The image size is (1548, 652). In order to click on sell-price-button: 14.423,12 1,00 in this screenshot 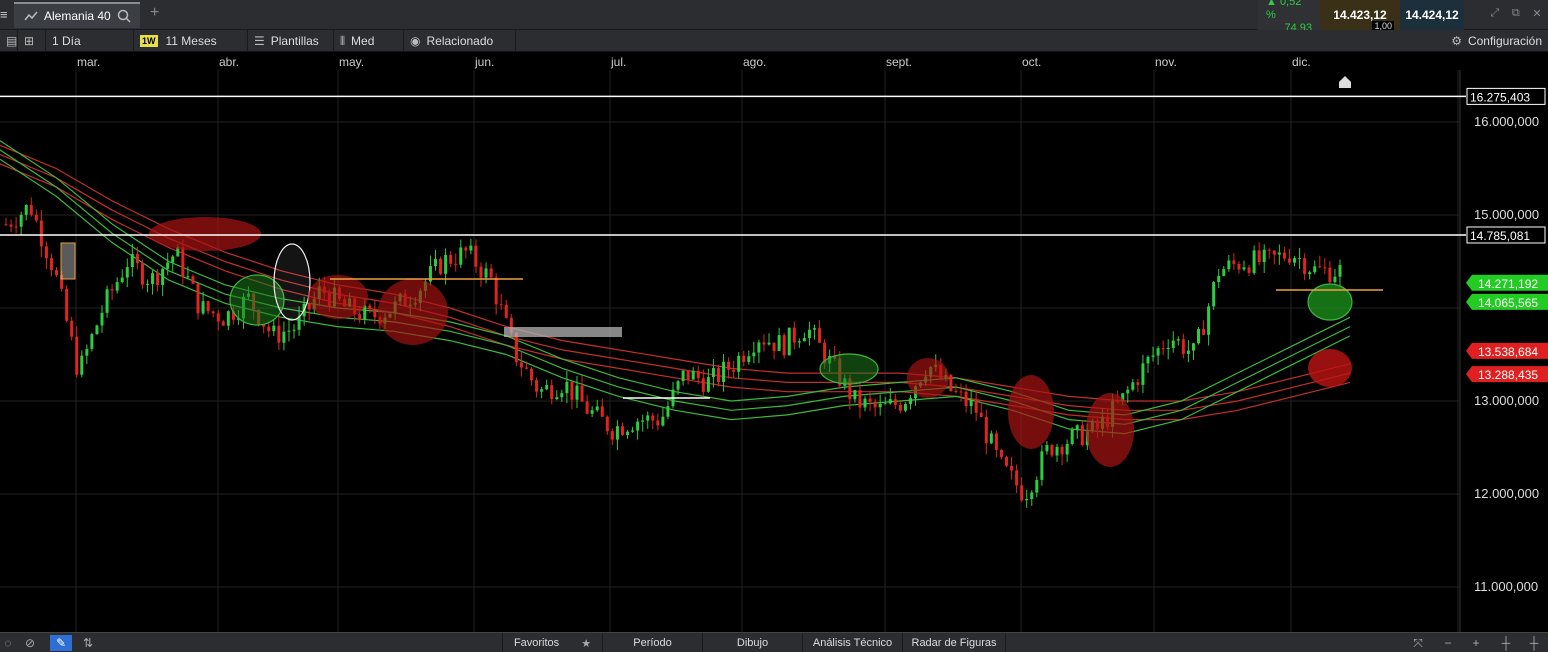, I will do `click(1360, 15)`.